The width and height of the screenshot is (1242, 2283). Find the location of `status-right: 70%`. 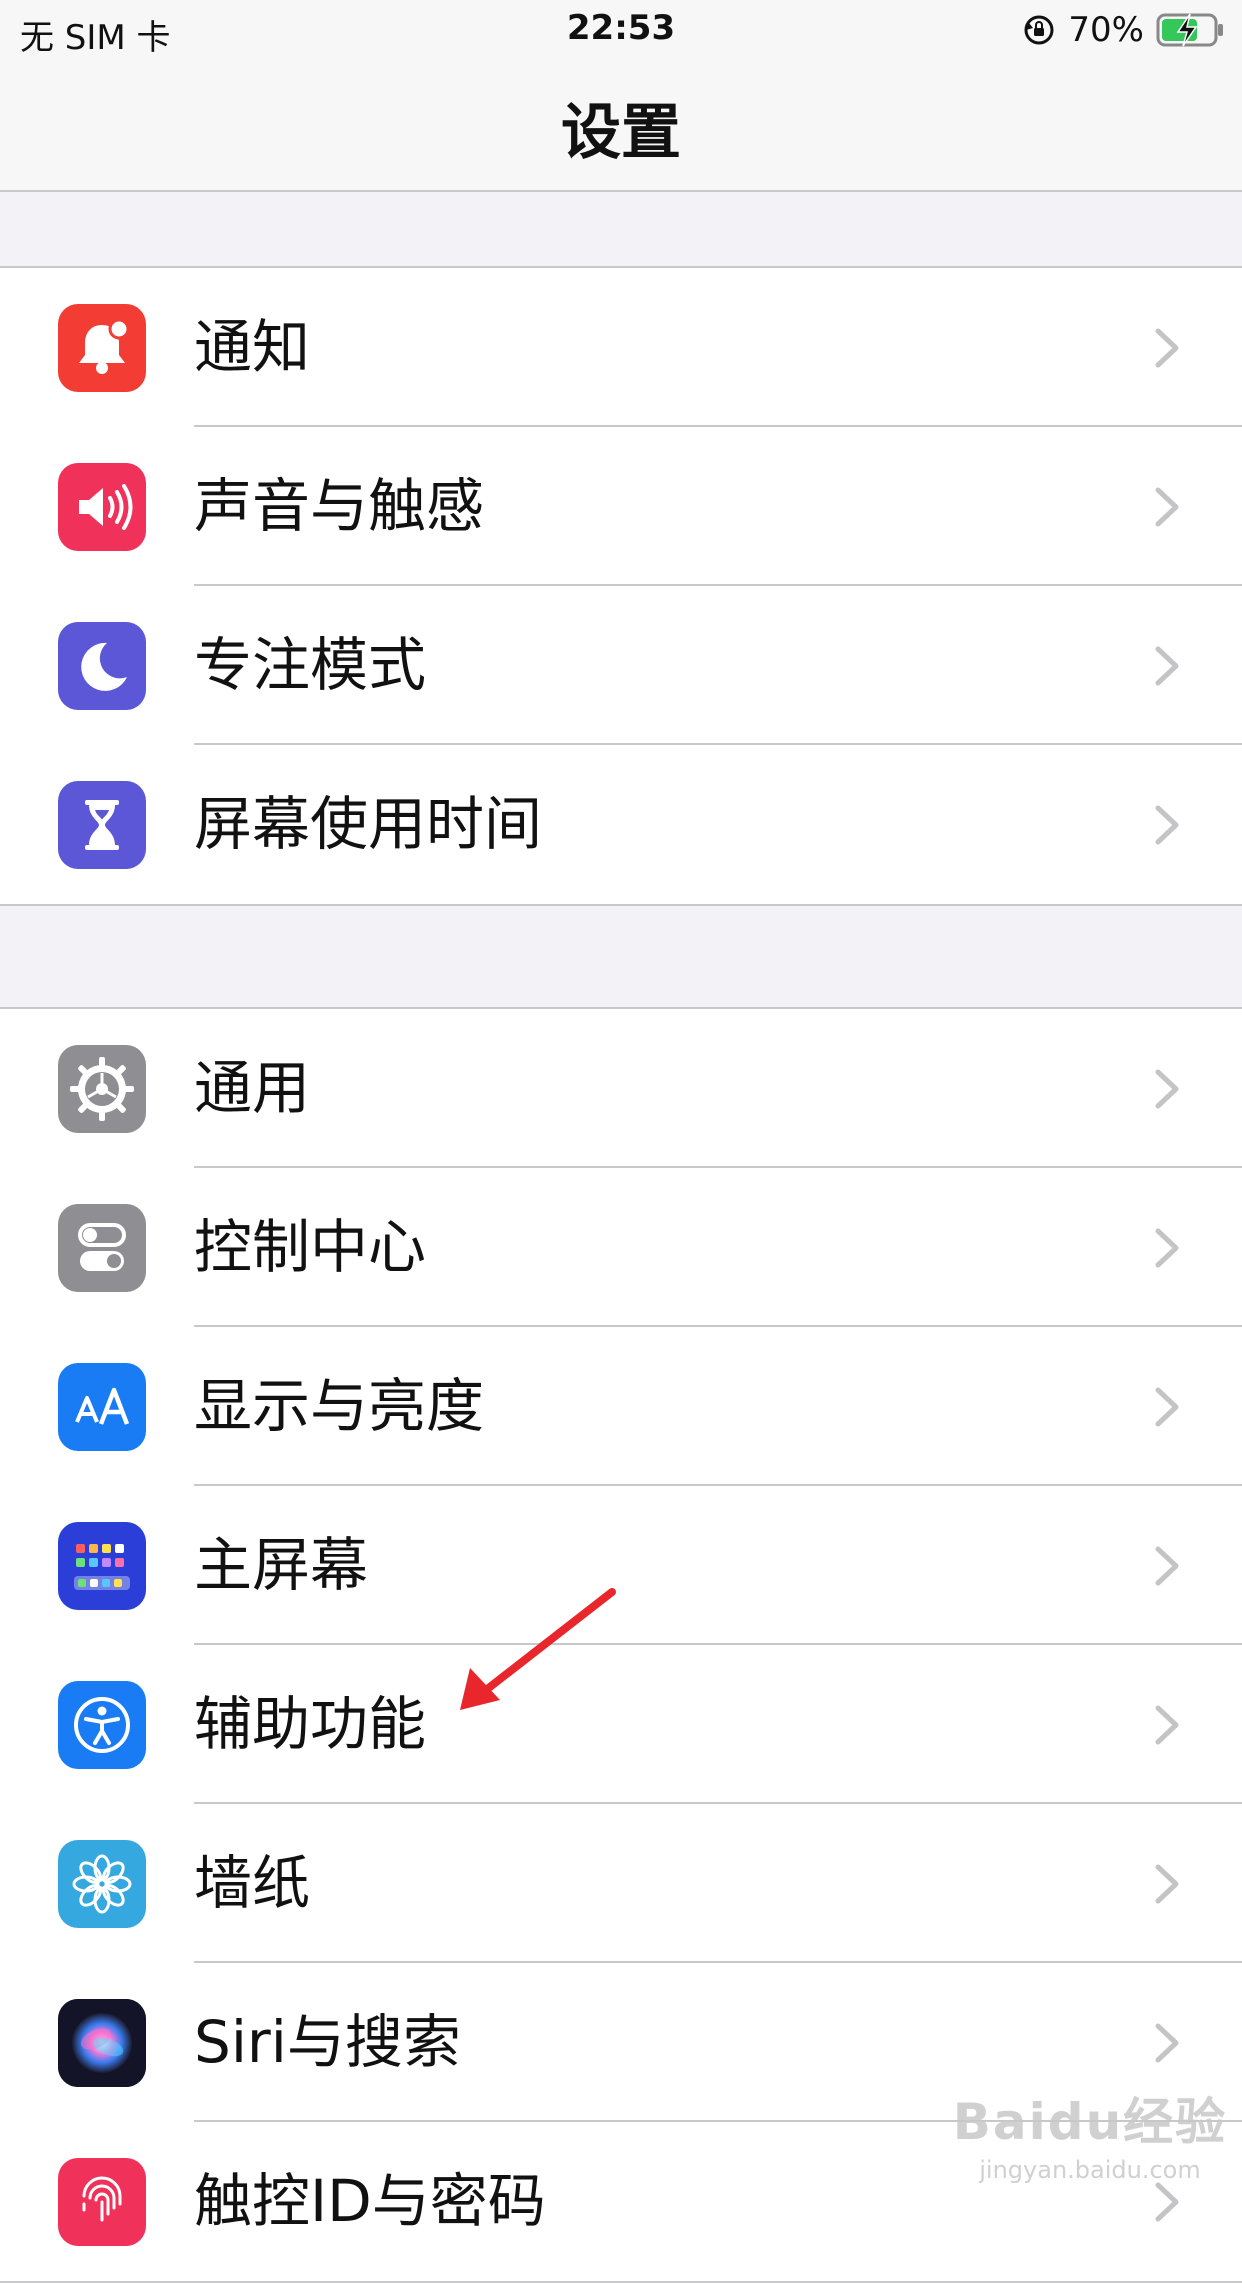

status-right: 70% is located at coordinates (1124, 30).